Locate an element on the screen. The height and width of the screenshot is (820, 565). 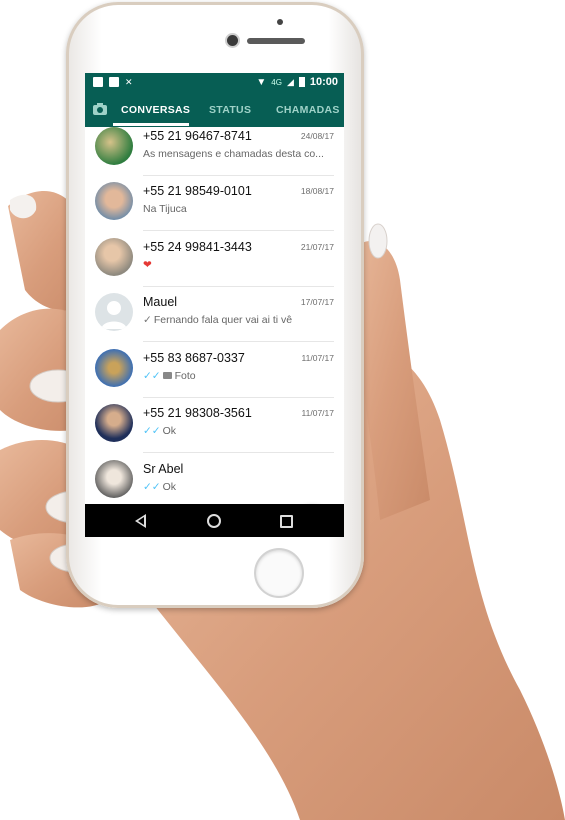
tab-status: STATUS is located at coordinates (230, 110).